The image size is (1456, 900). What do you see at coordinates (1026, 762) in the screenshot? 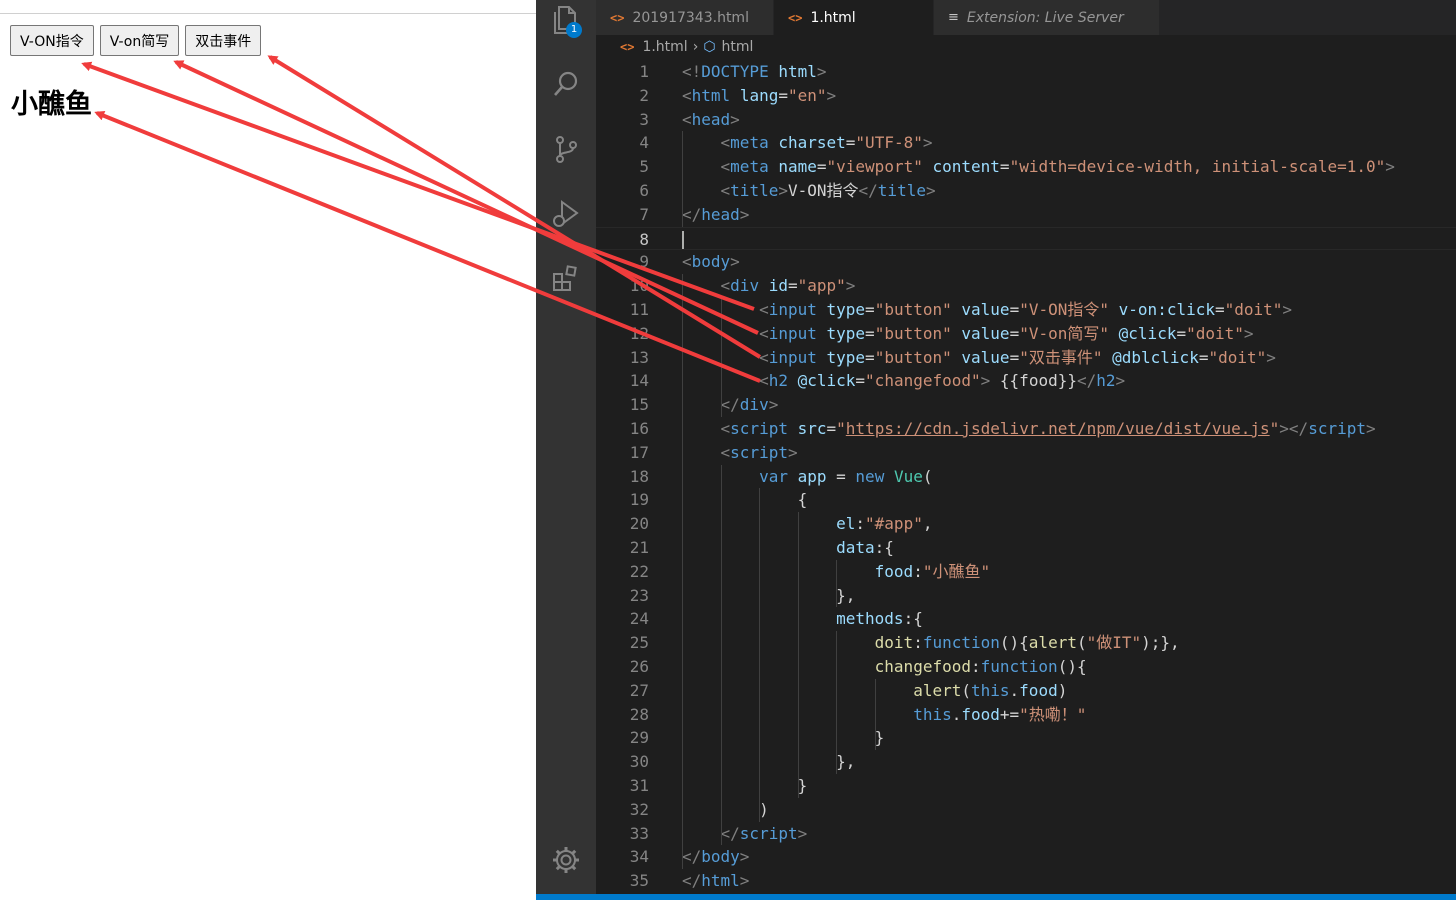
I see `code-line: 30 },` at bounding box center [1026, 762].